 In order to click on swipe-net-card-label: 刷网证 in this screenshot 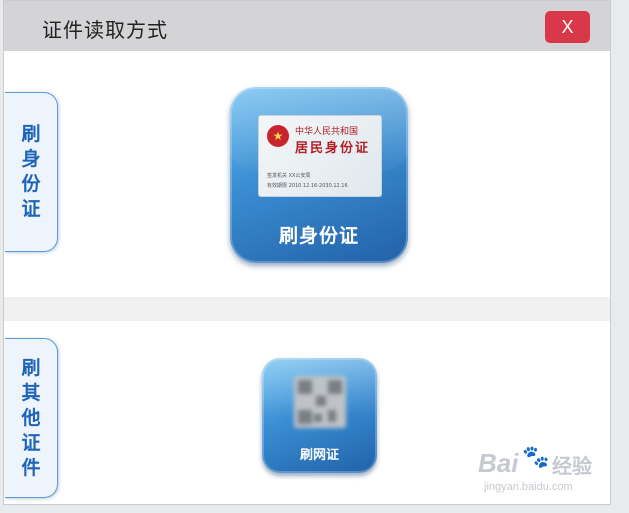, I will do `click(319, 455)`.